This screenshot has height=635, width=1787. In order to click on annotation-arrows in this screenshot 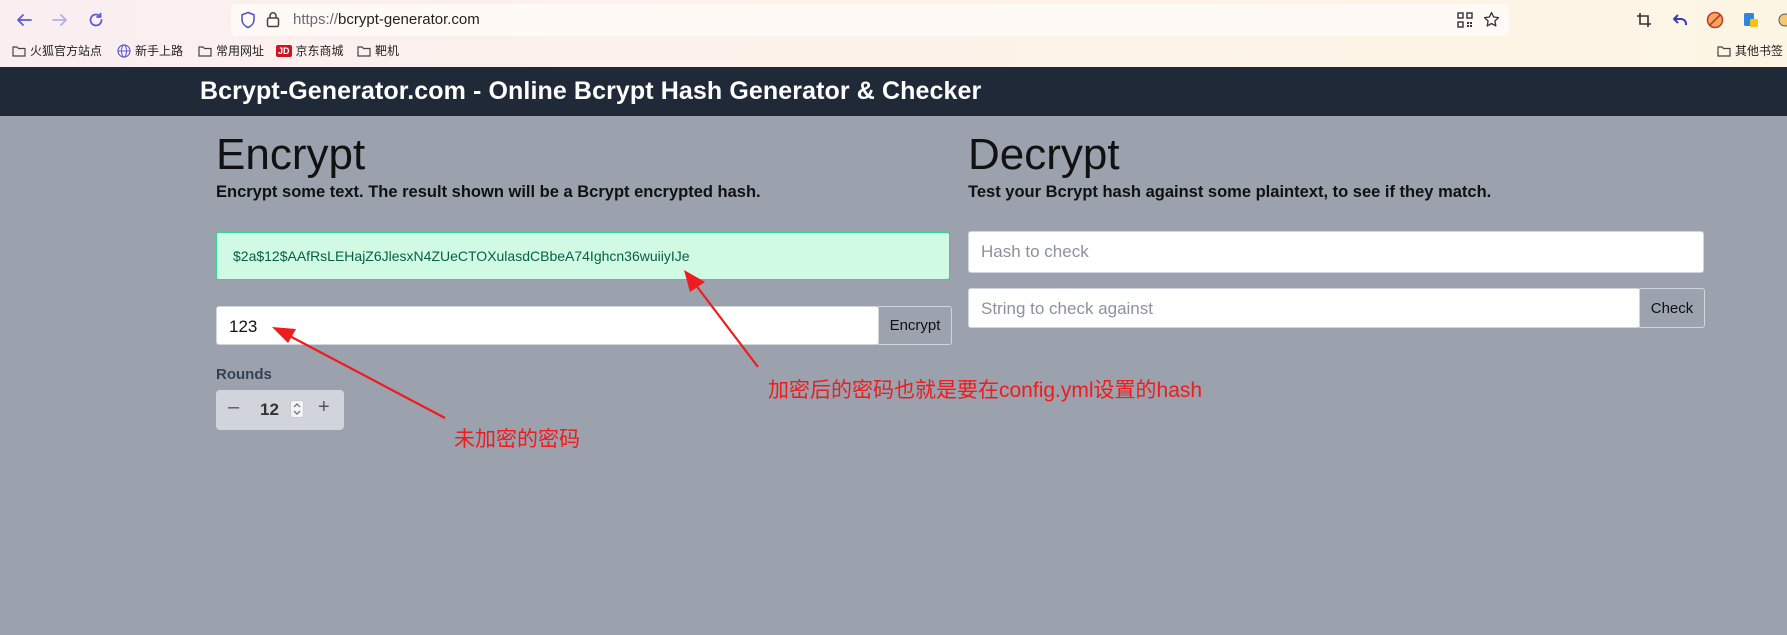, I will do `click(515, 344)`.